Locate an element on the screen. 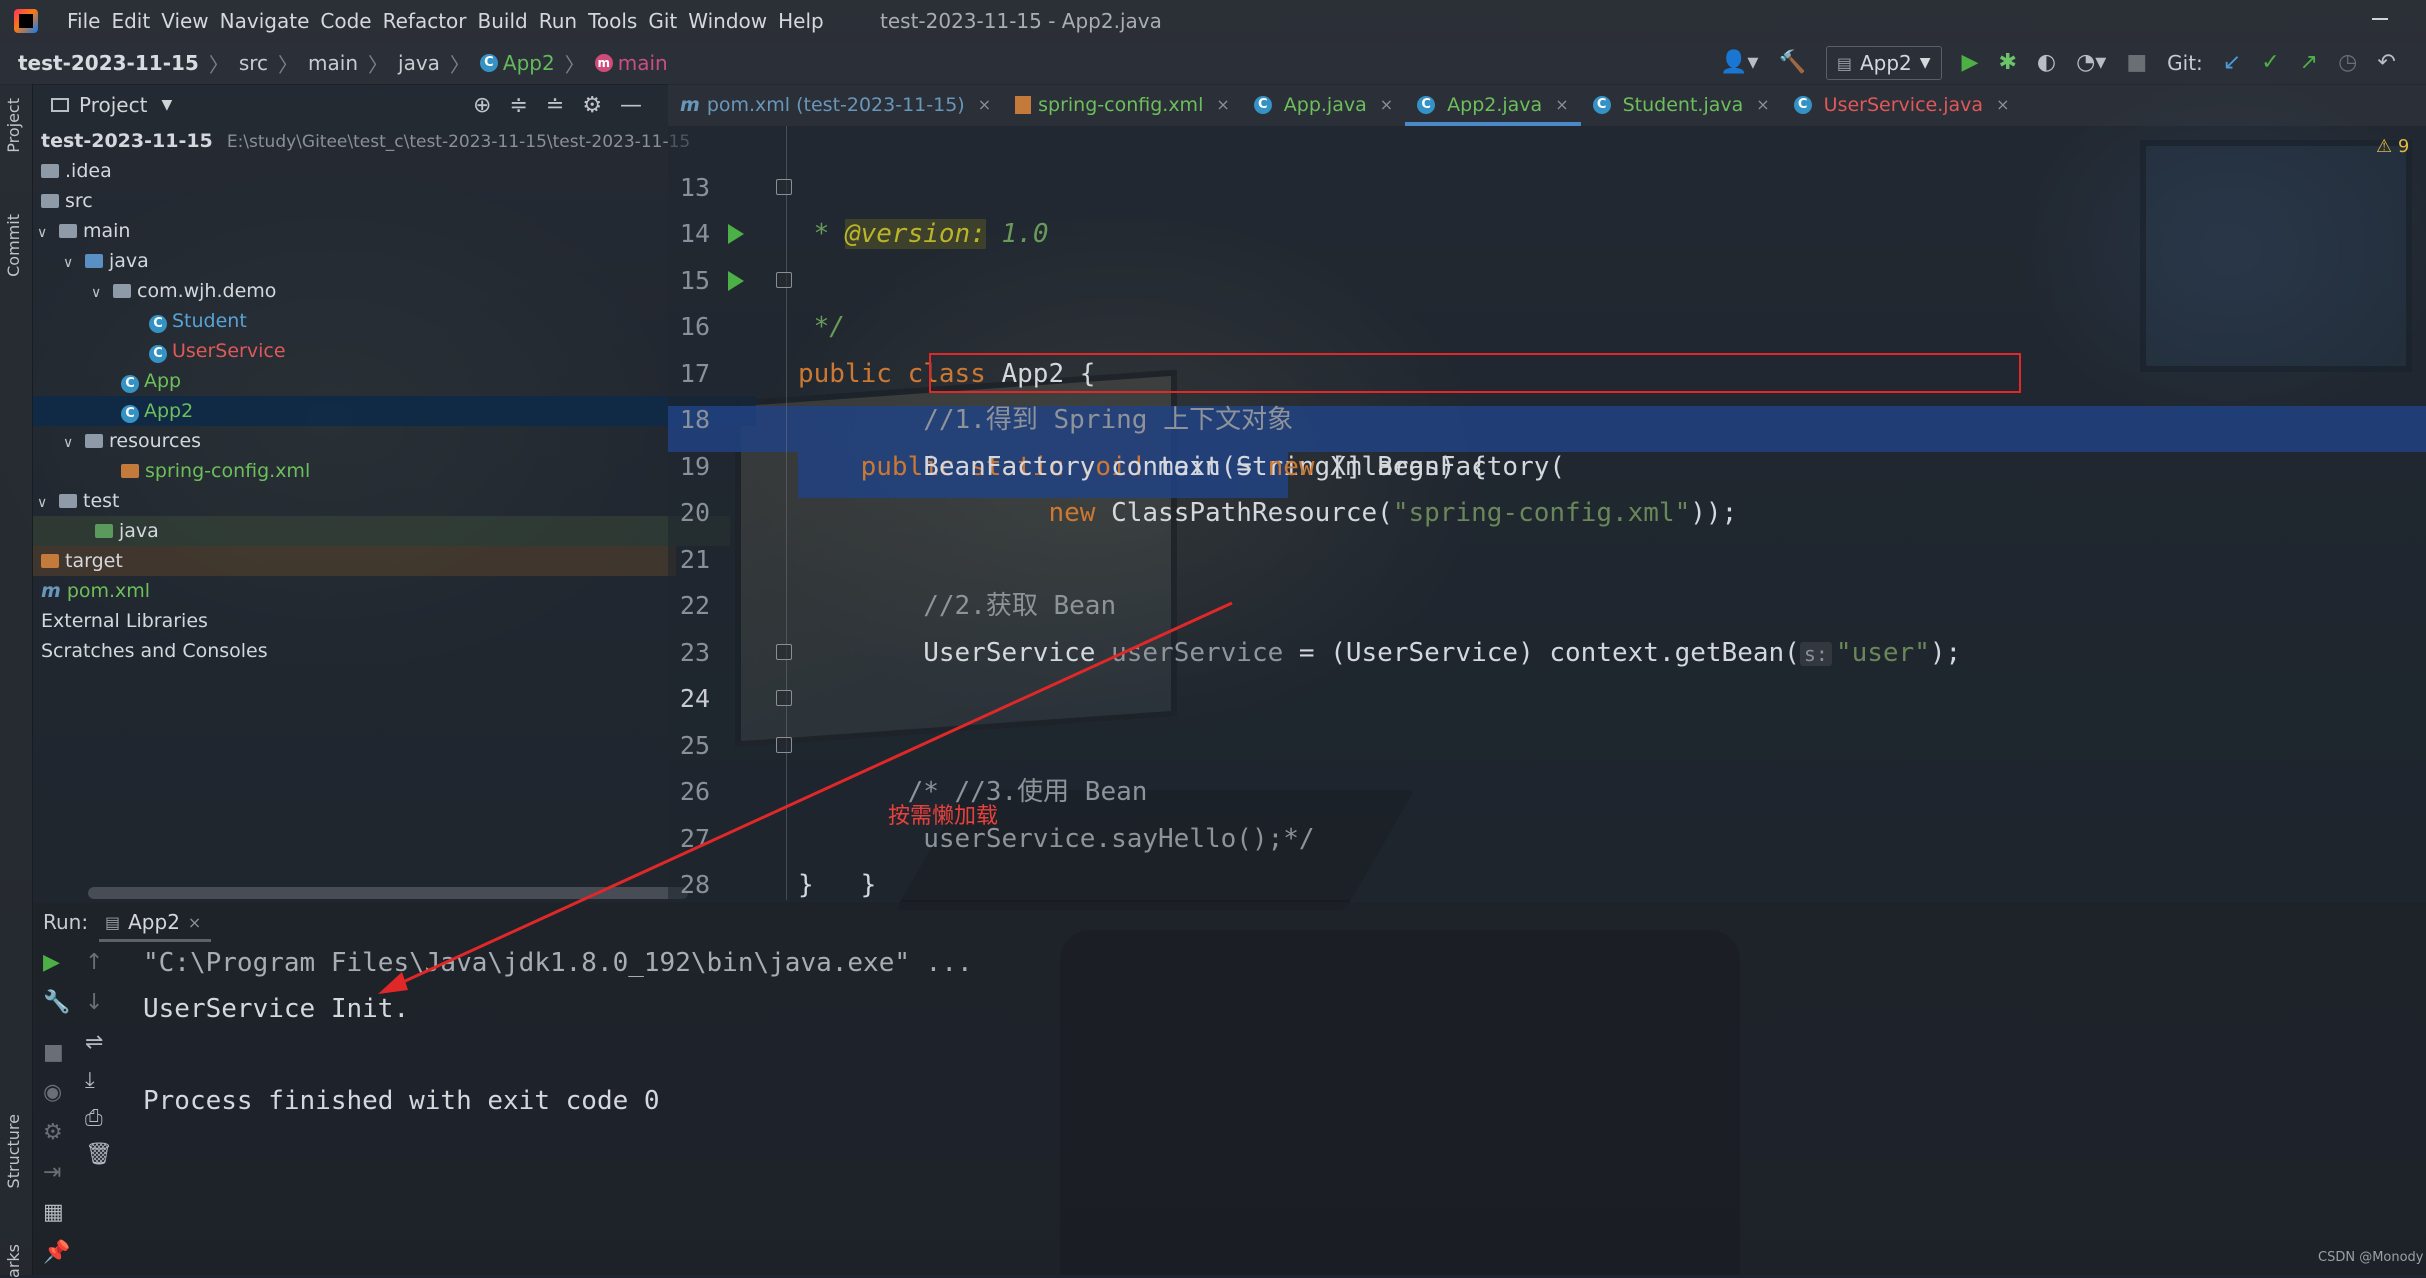 This screenshot has width=2426, height=1278. menu-tools: Tools is located at coordinates (615, 21).